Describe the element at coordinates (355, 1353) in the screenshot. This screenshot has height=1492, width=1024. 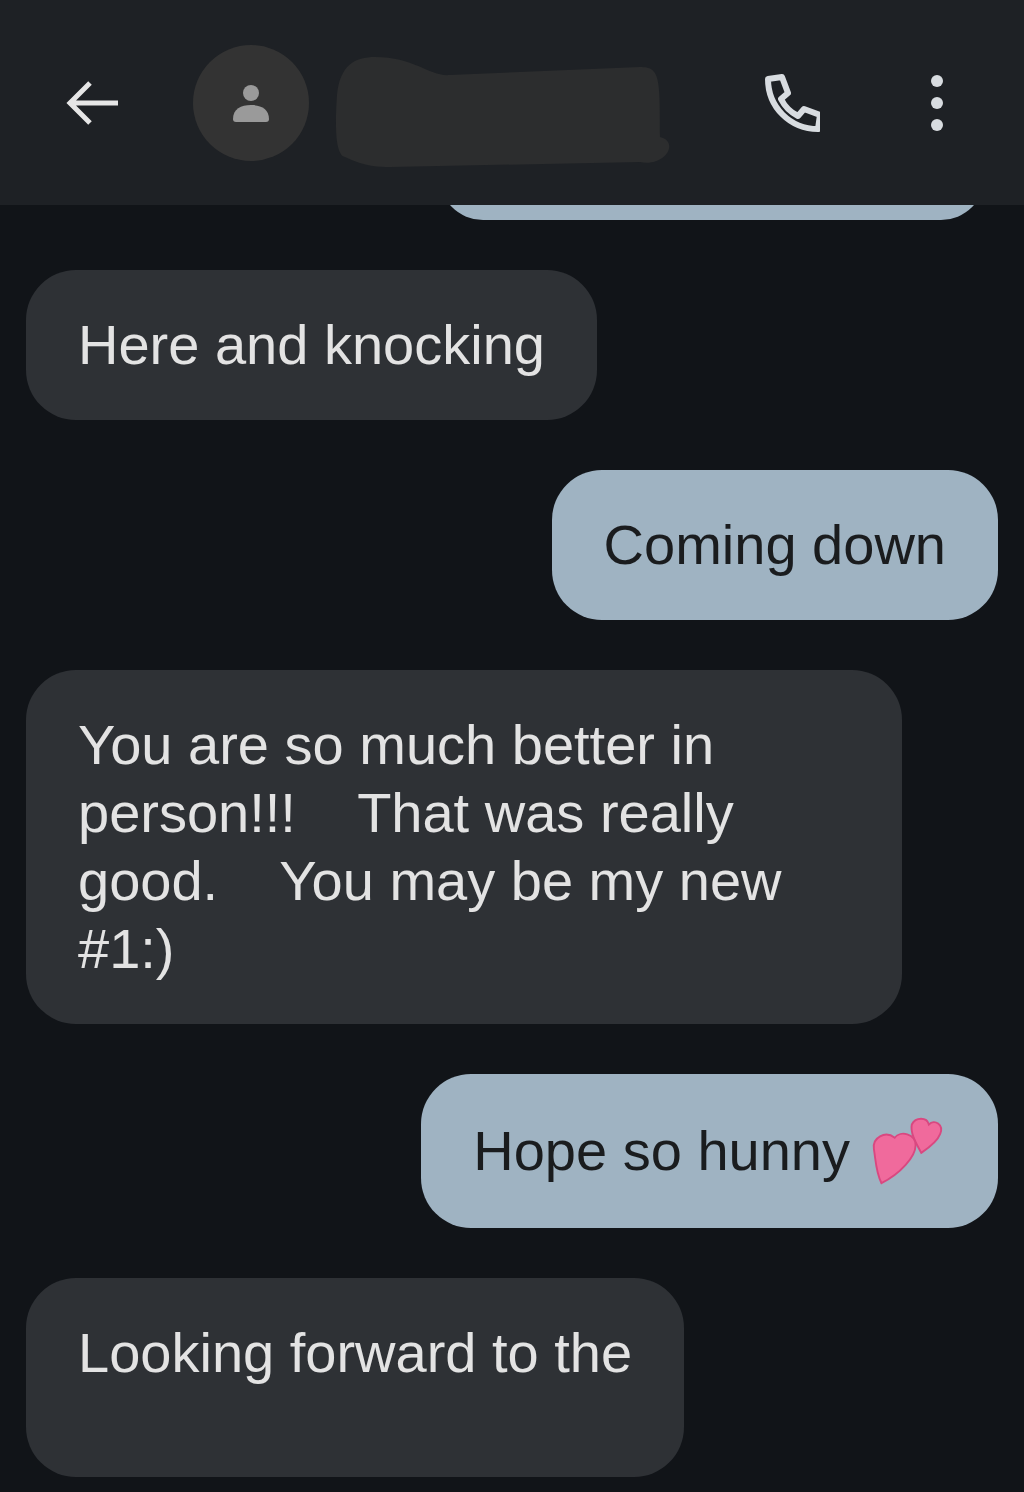
I see `message-text: Looking forward to the` at that location.